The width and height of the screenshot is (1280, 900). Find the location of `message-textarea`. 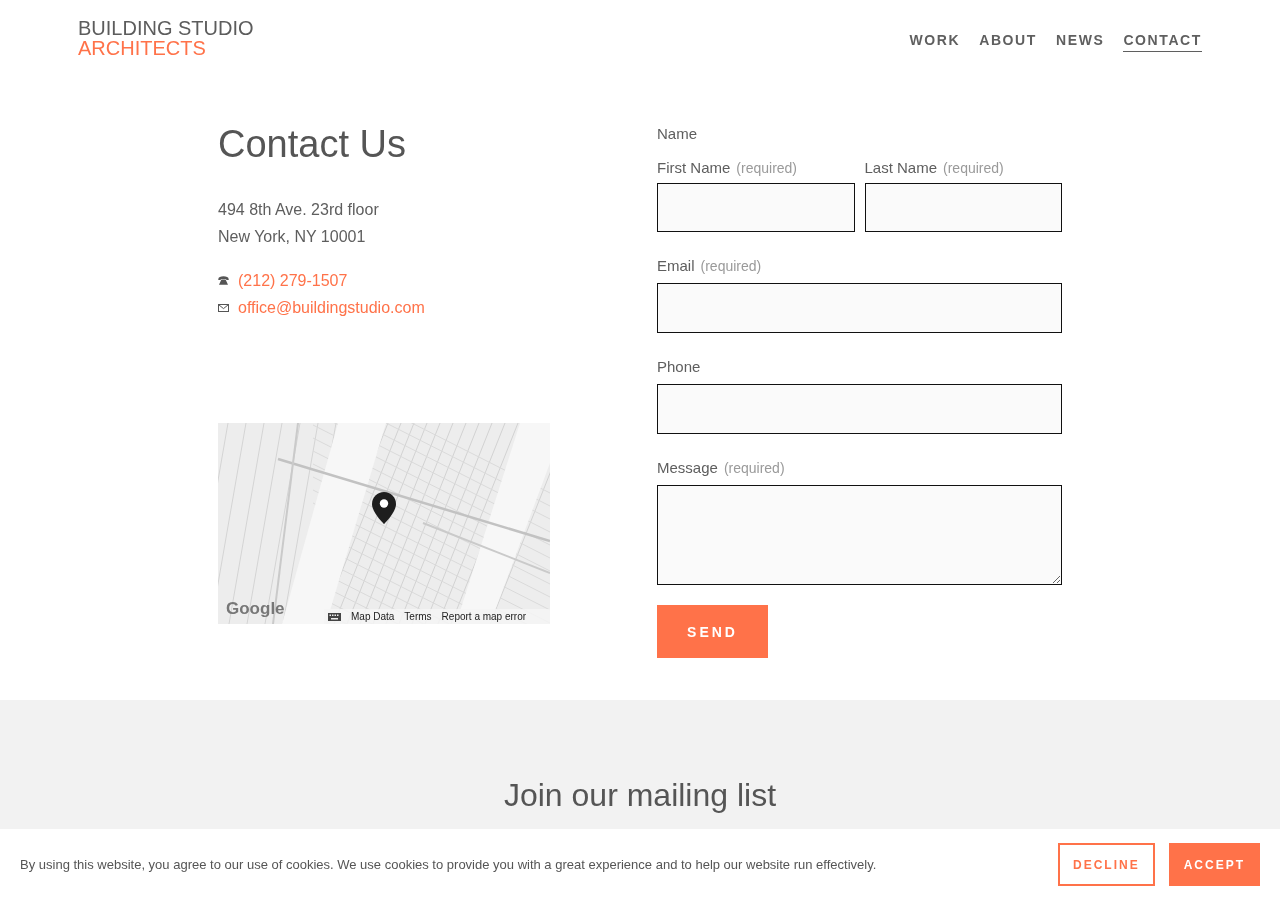

message-textarea is located at coordinates (859, 535).